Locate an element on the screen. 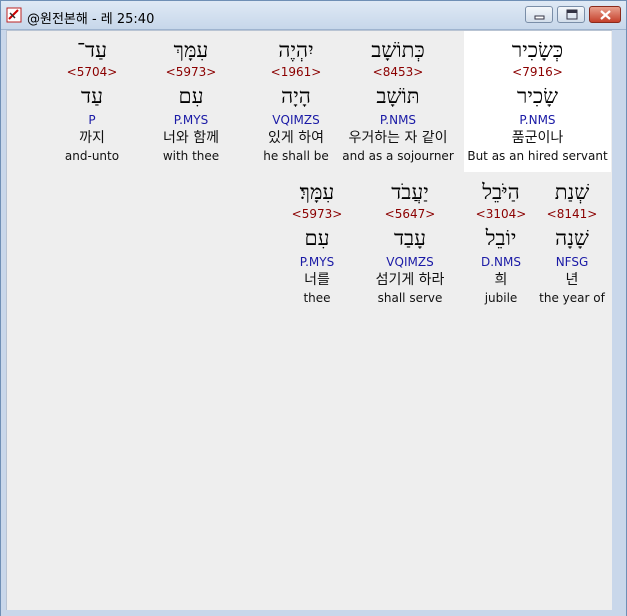 The height and width of the screenshot is (616, 627). korean-gloss: 너를 is located at coordinates (317, 280).